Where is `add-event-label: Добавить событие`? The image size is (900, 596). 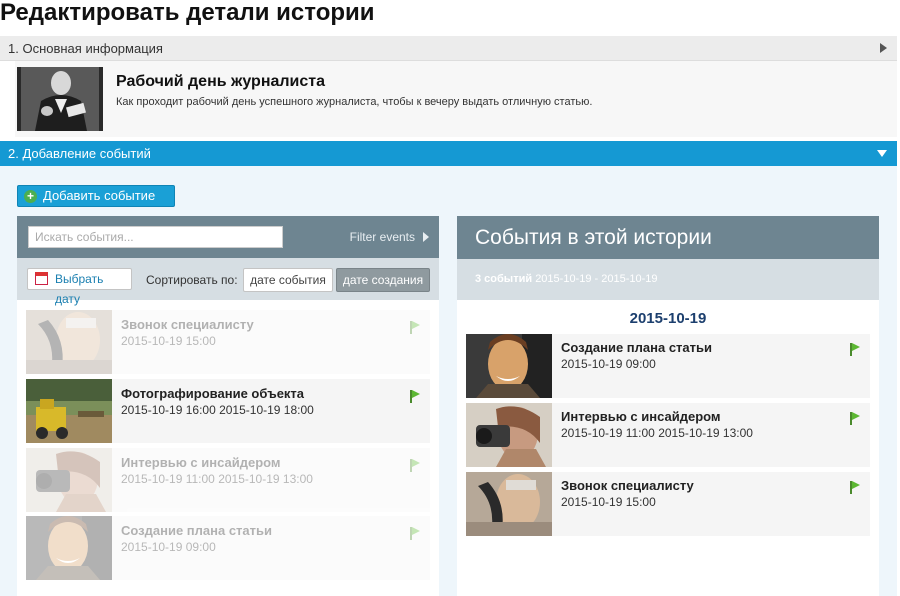 add-event-label: Добавить событие is located at coordinates (99, 195).